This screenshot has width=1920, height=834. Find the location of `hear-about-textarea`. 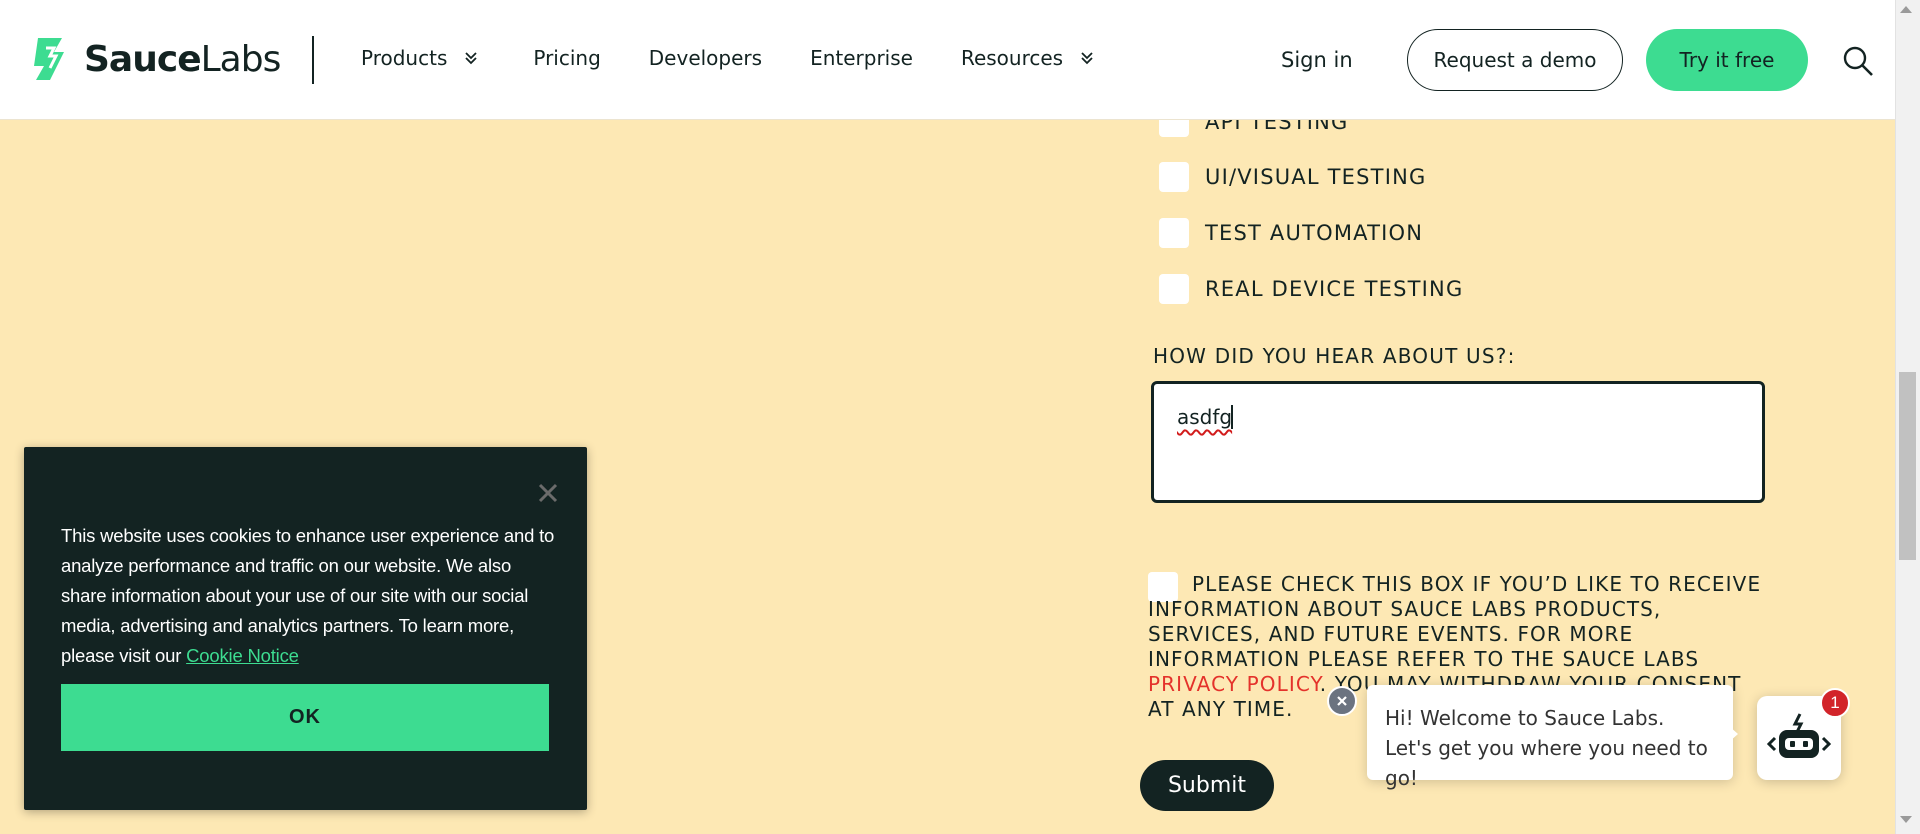

hear-about-textarea is located at coordinates (1458, 442).